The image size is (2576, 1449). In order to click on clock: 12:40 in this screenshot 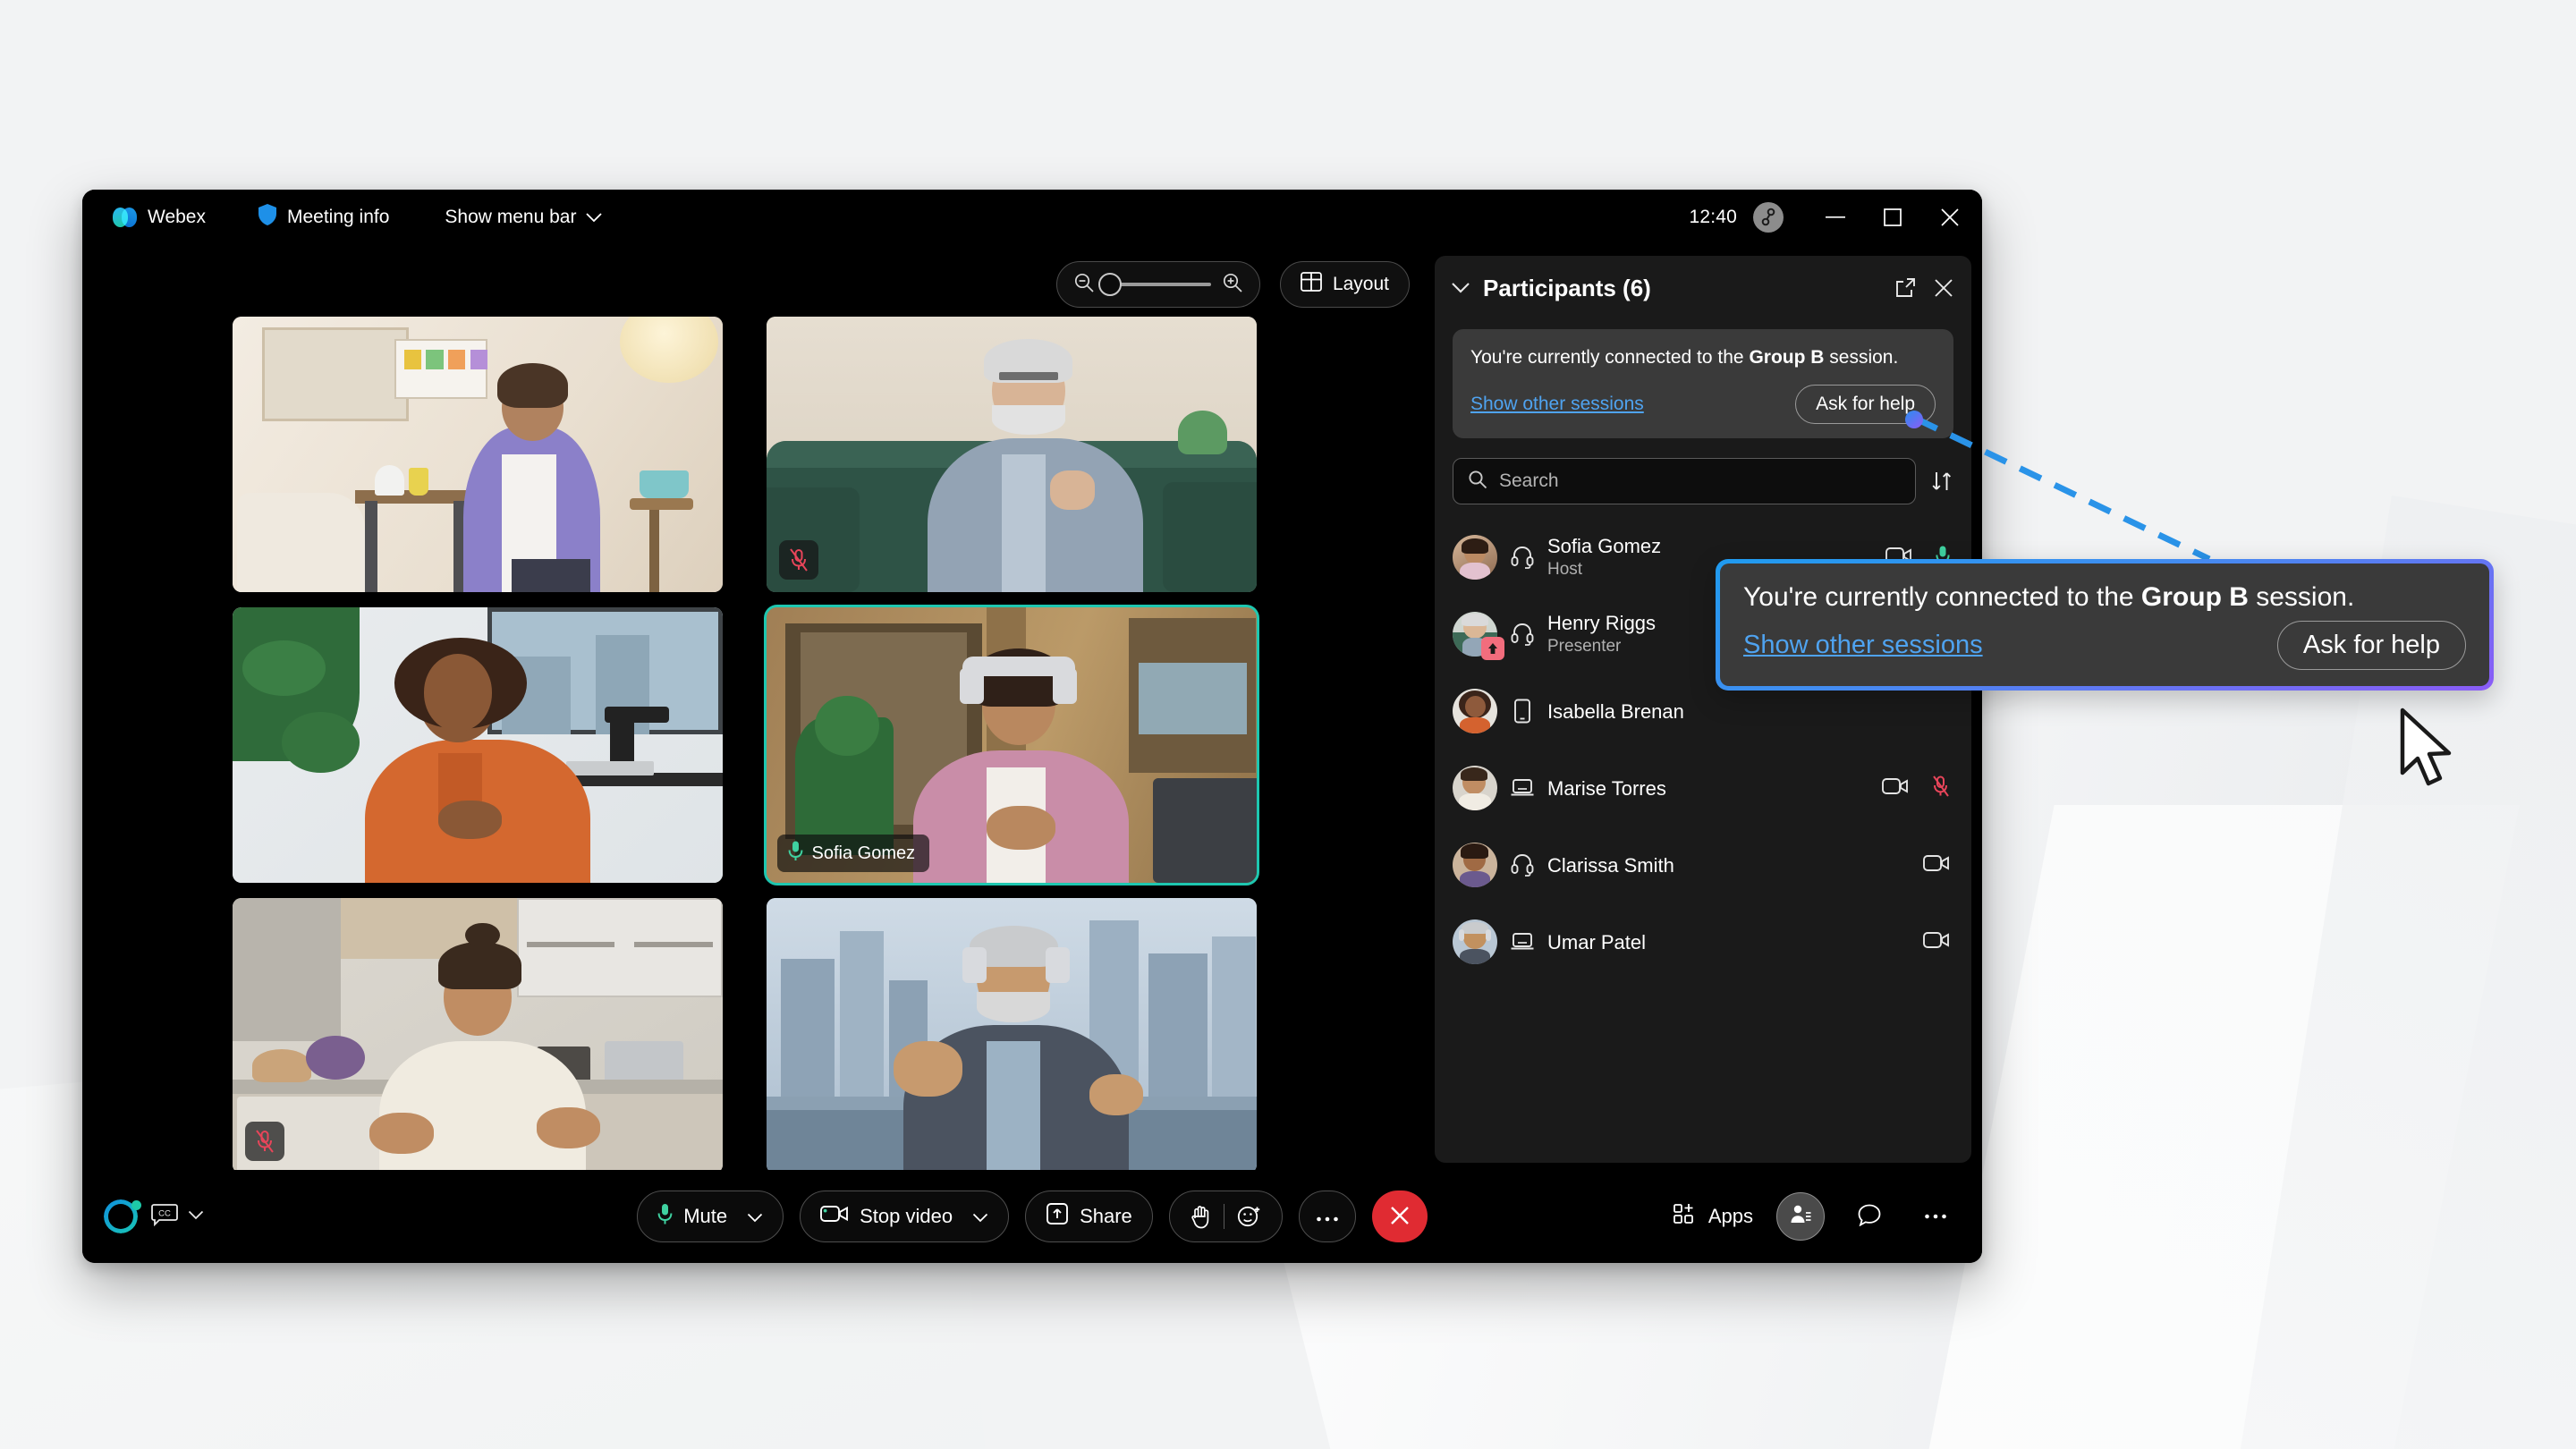, I will do `click(1713, 217)`.